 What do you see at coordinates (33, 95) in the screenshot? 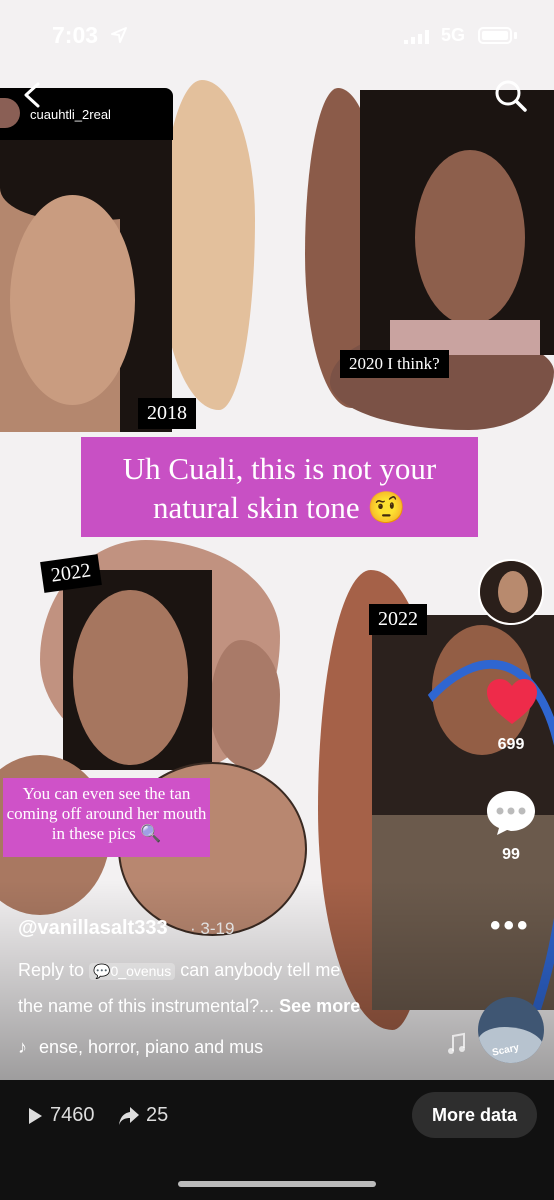
I see `back-chevron-icon` at bounding box center [33, 95].